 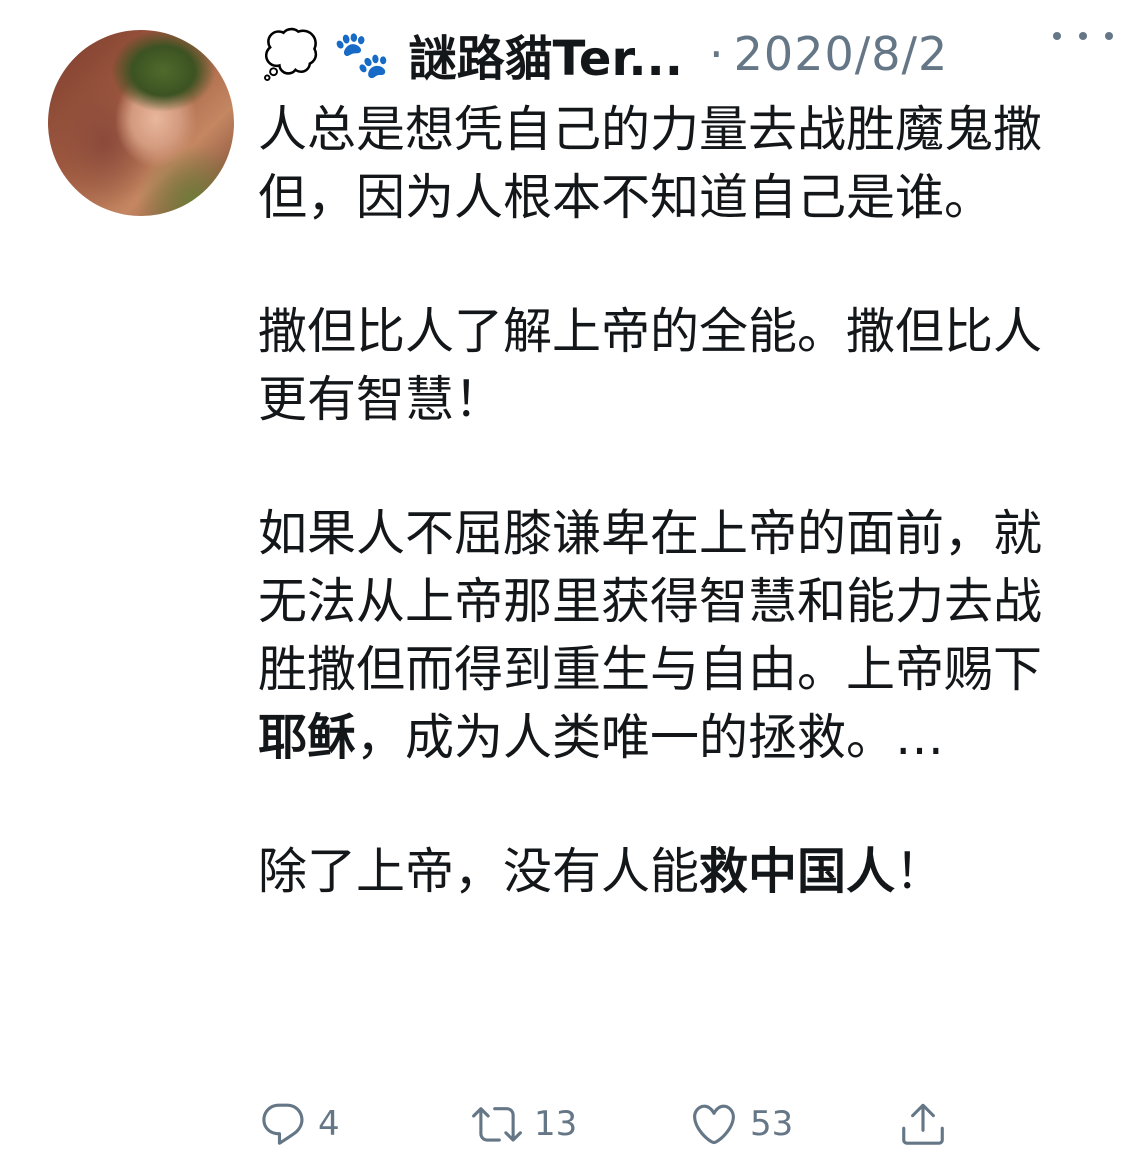 I want to click on more-icon, so click(x=1083, y=36).